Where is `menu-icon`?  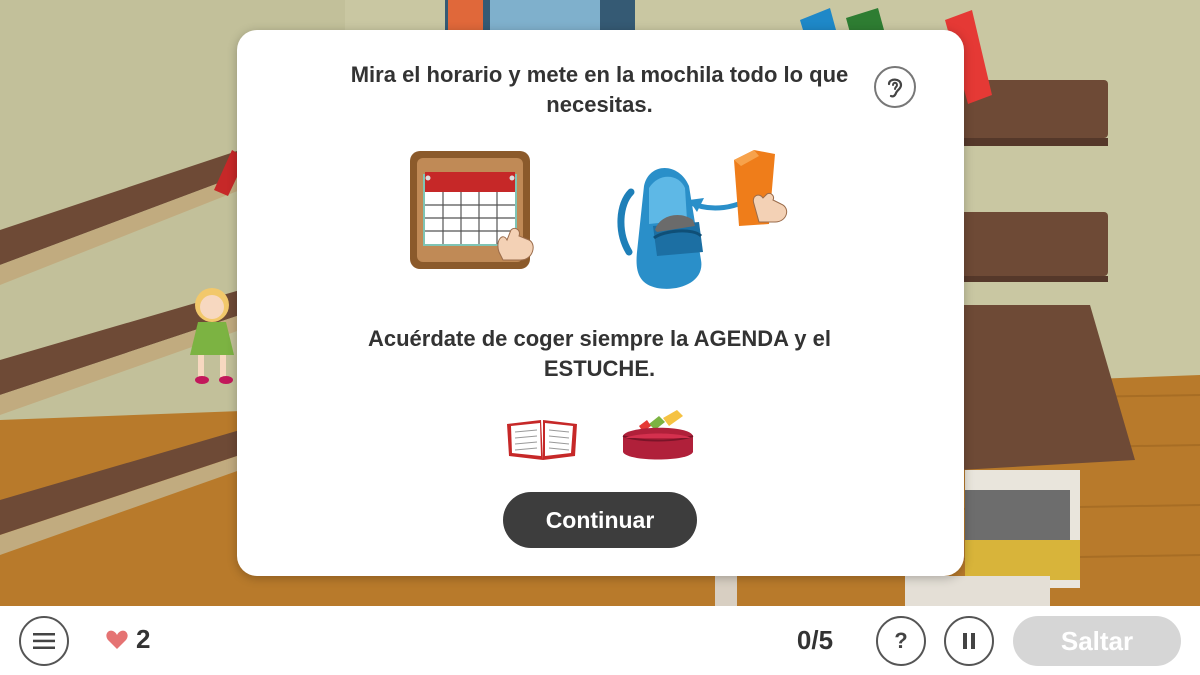
menu-icon is located at coordinates (44, 641).